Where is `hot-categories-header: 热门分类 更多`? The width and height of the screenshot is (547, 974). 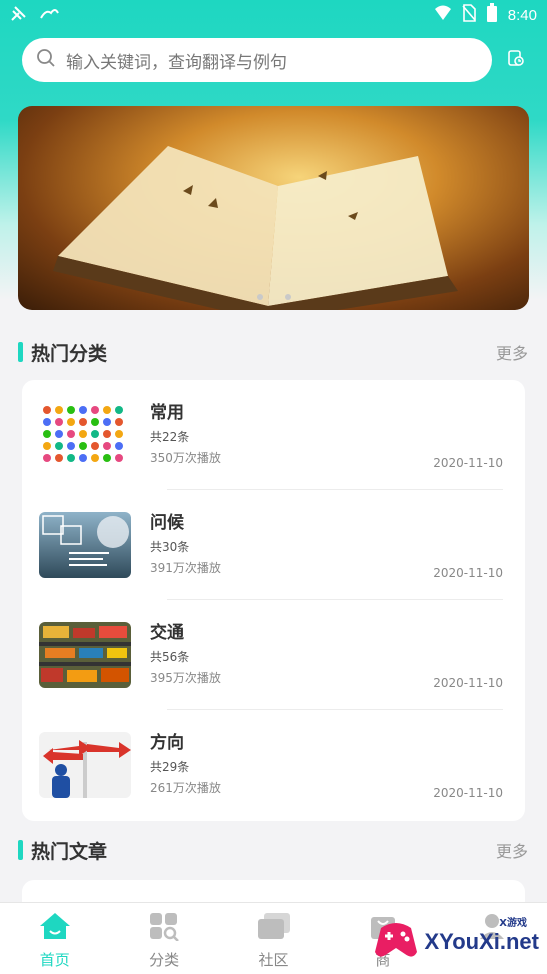
hot-categories-header: 热门分类 更多 is located at coordinates (273, 352).